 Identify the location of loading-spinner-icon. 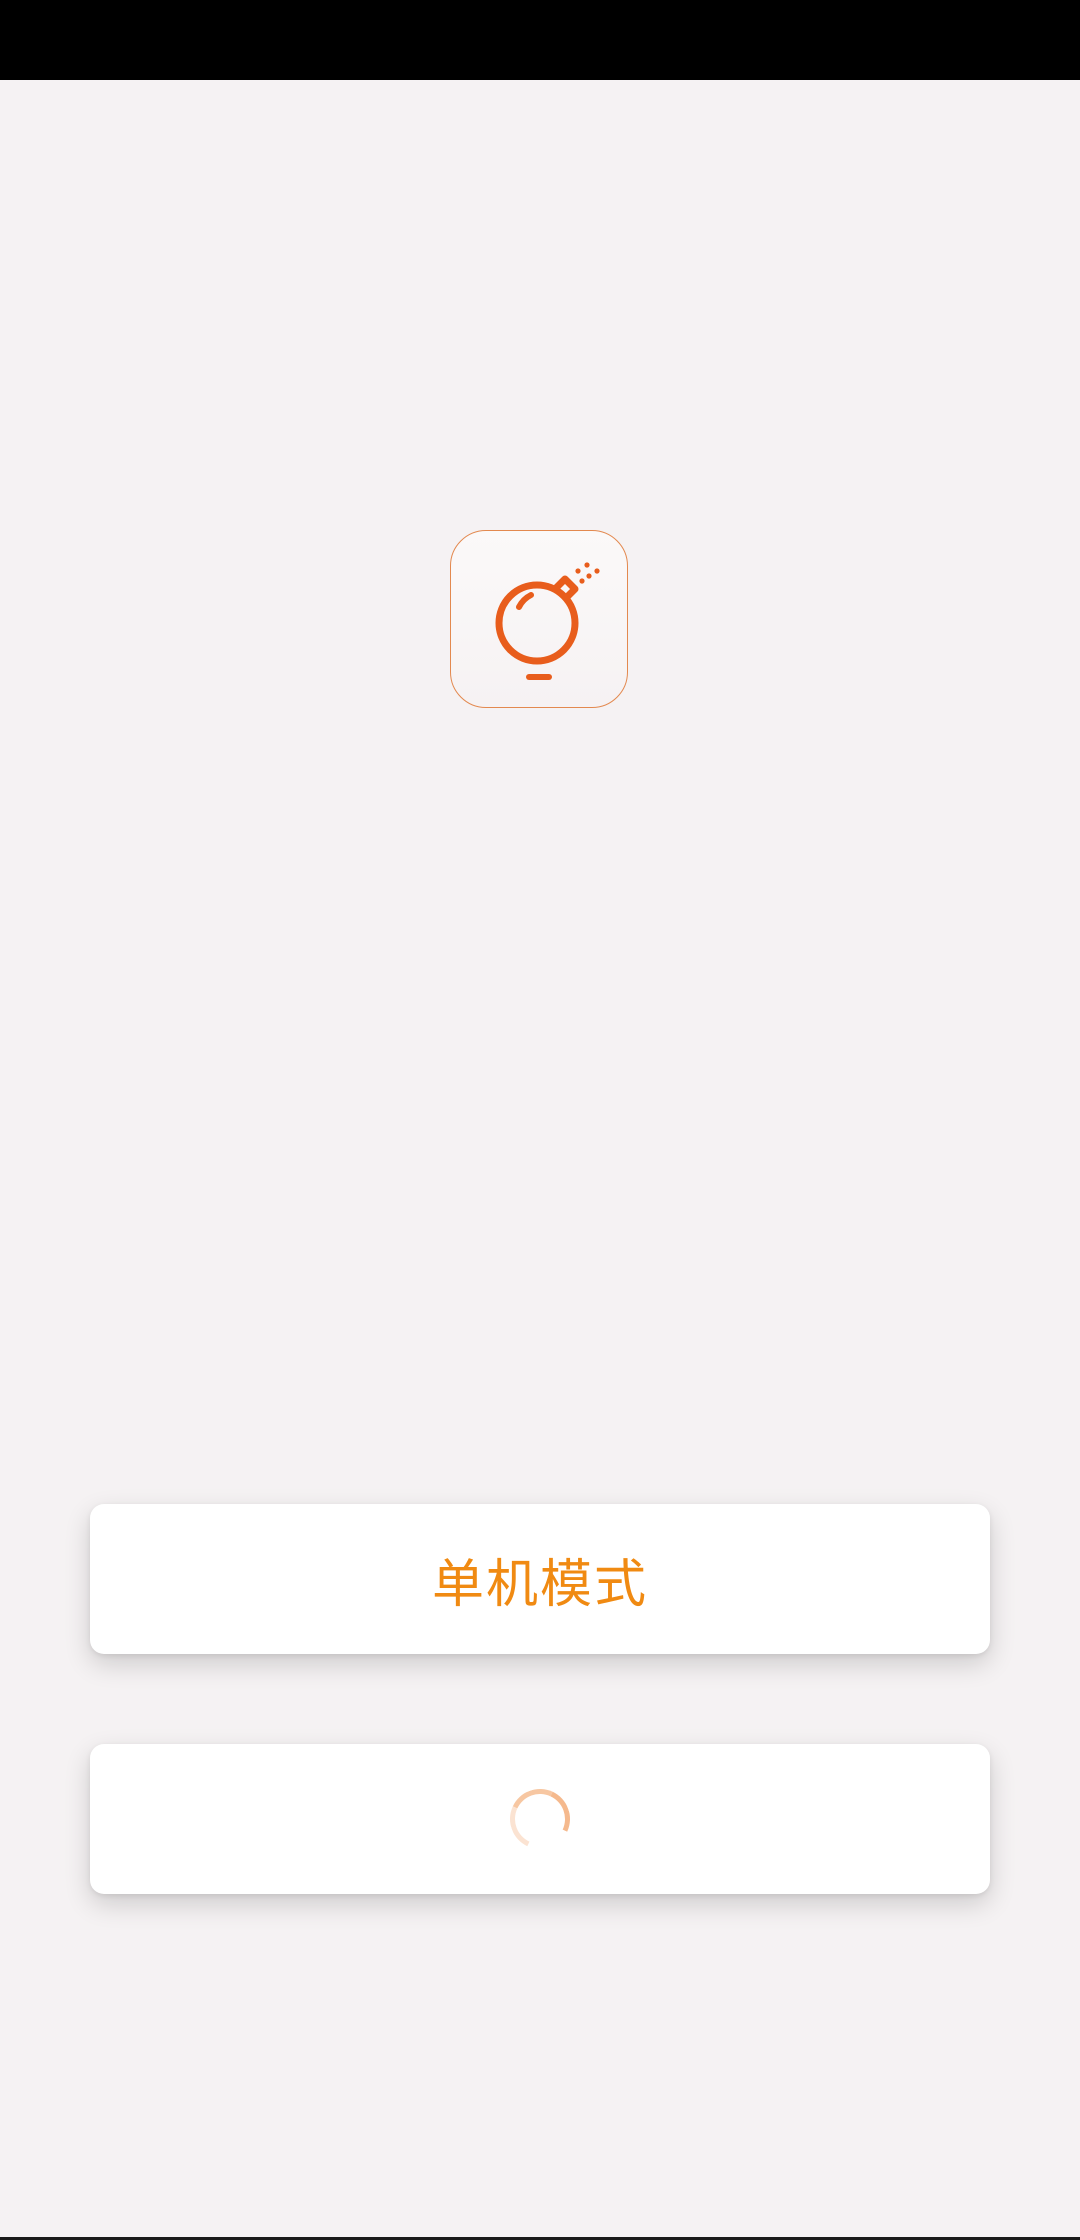
(540, 1819).